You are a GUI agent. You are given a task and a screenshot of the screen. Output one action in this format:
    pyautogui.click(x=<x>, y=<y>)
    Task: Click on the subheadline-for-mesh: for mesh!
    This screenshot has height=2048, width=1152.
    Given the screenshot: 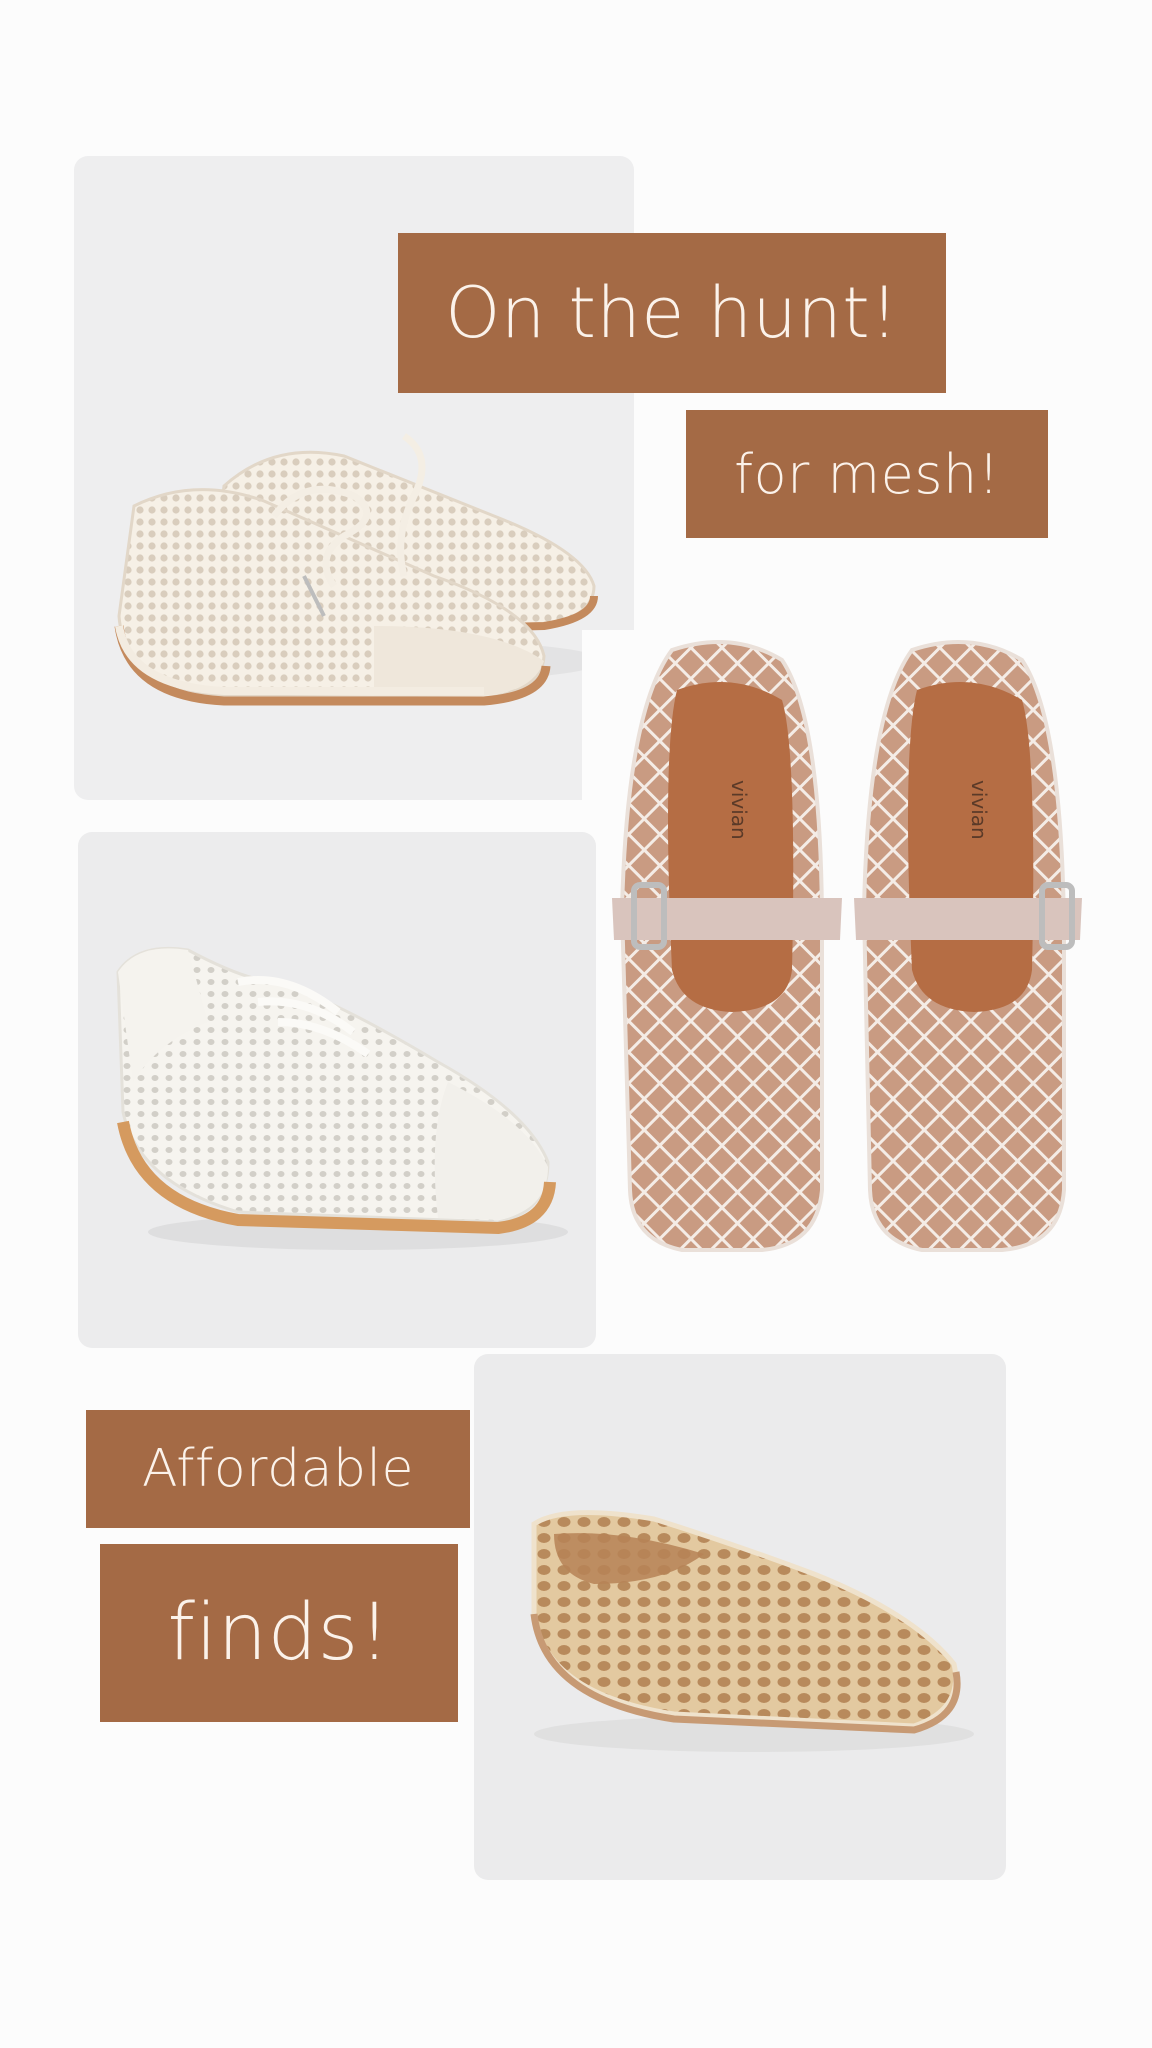 What is the action you would take?
    pyautogui.click(x=867, y=474)
    